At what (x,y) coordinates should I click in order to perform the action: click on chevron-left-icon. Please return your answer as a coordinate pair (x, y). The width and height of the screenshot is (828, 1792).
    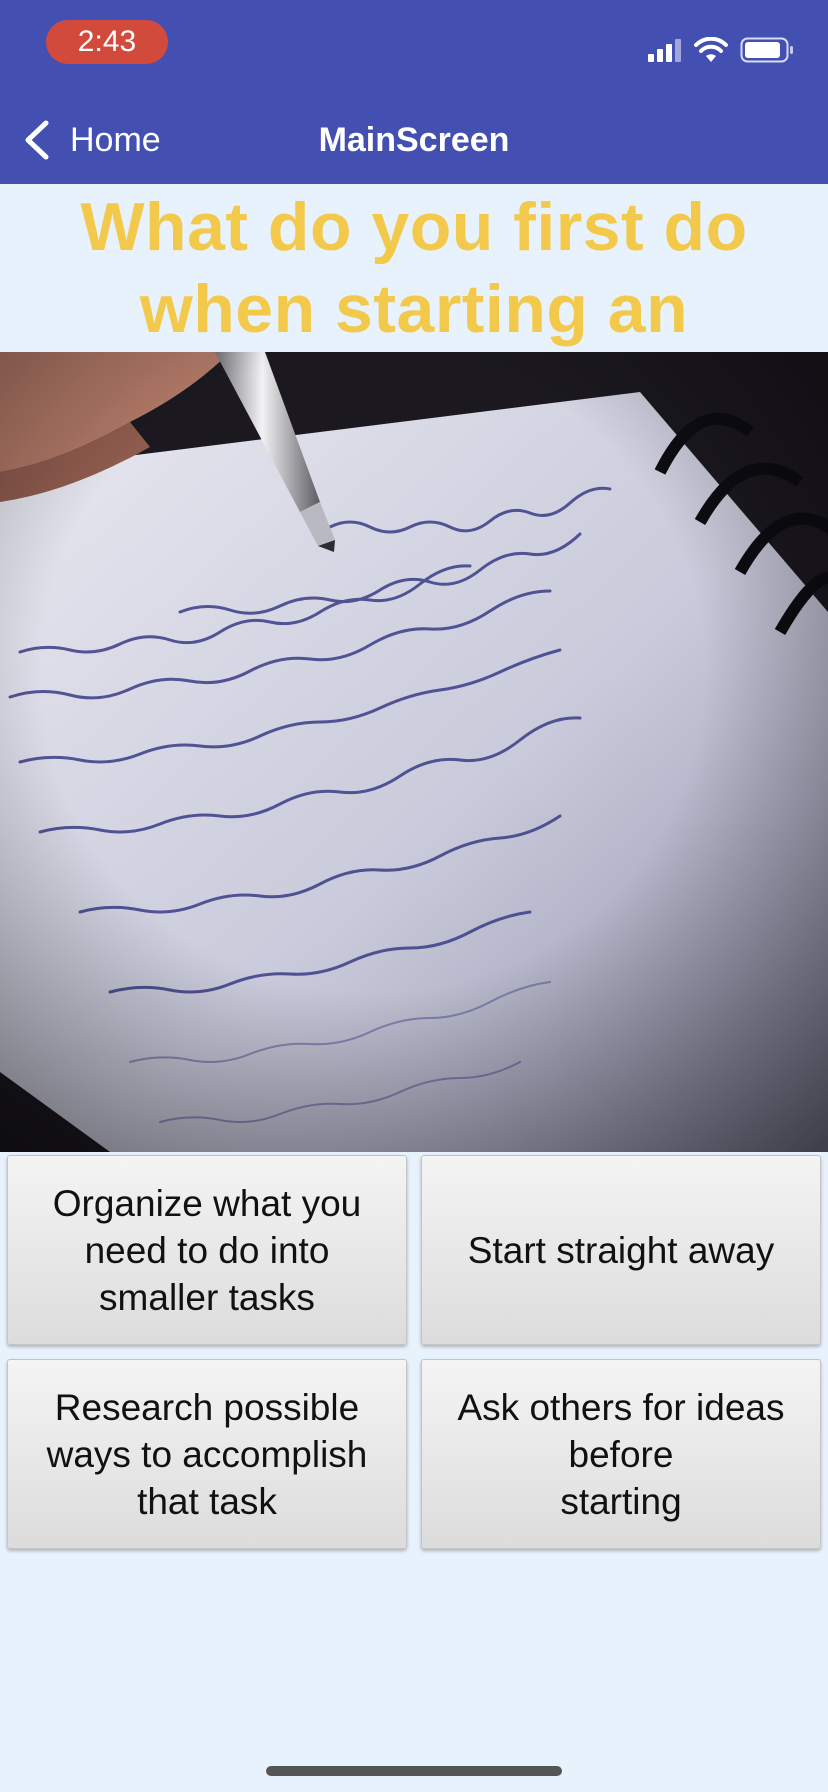
    Looking at the image, I should click on (37, 140).